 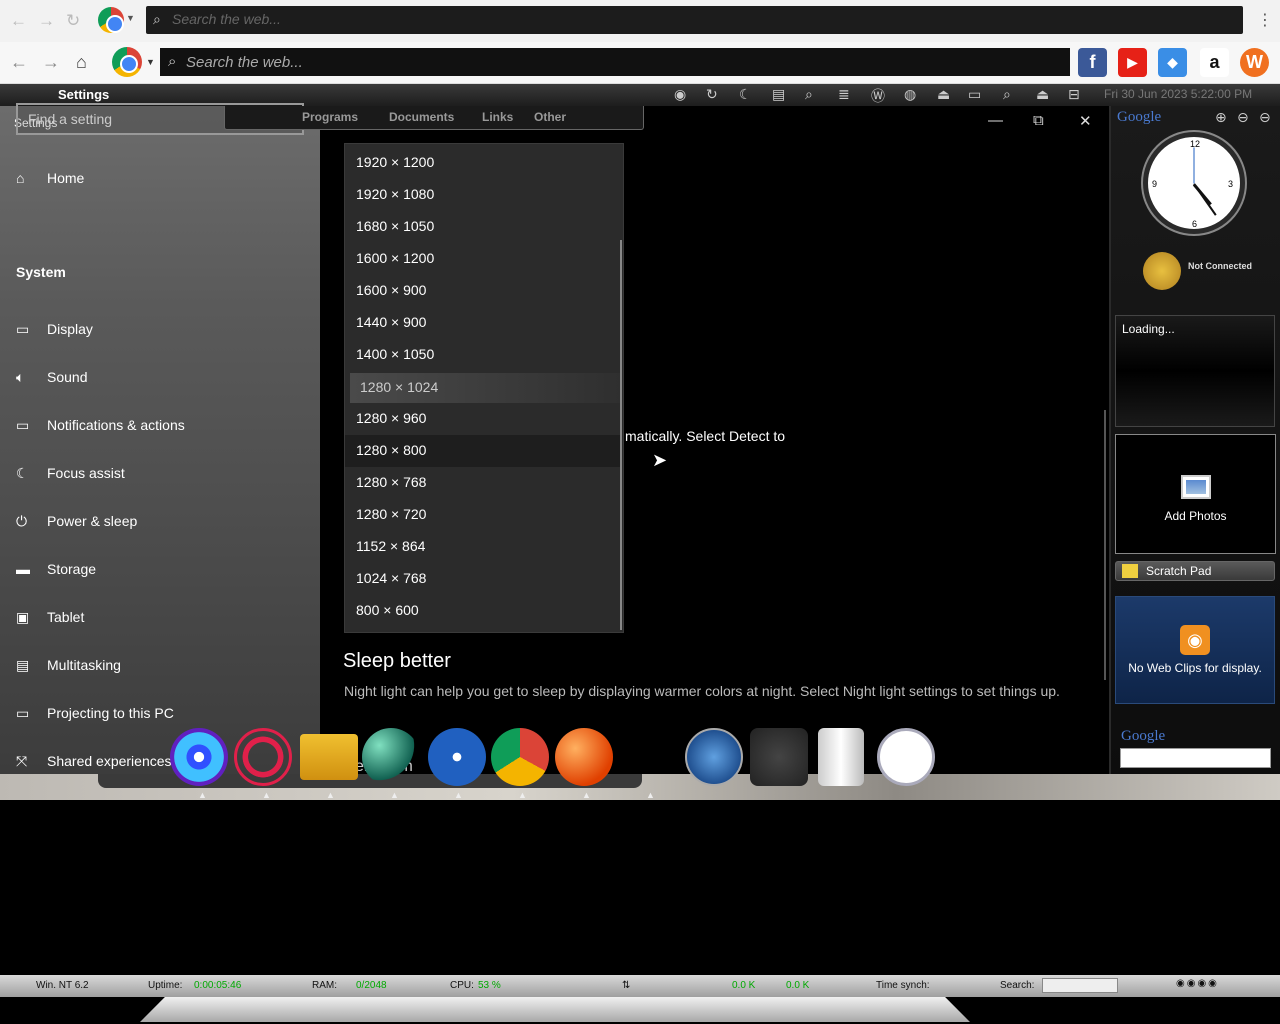 I want to click on status-search-input, so click(x=1080, y=985).